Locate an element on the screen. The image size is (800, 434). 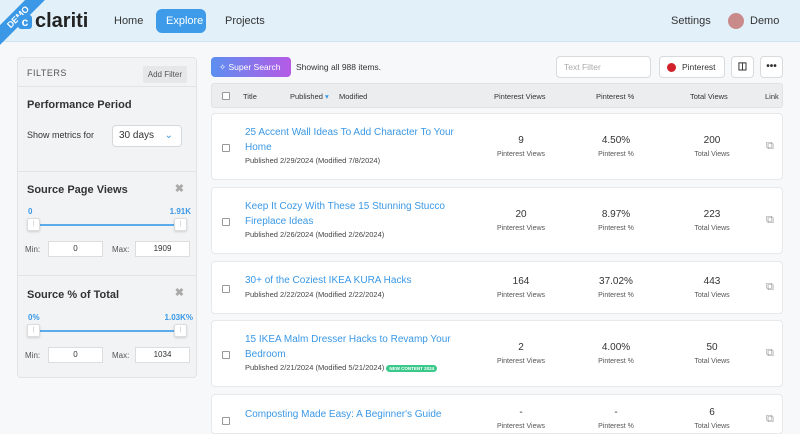
nav-home: Home is located at coordinates (128, 21).